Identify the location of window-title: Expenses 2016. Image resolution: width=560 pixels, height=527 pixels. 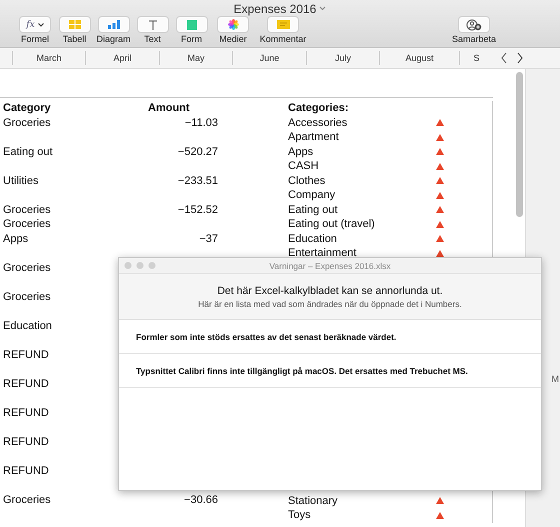
(275, 9).